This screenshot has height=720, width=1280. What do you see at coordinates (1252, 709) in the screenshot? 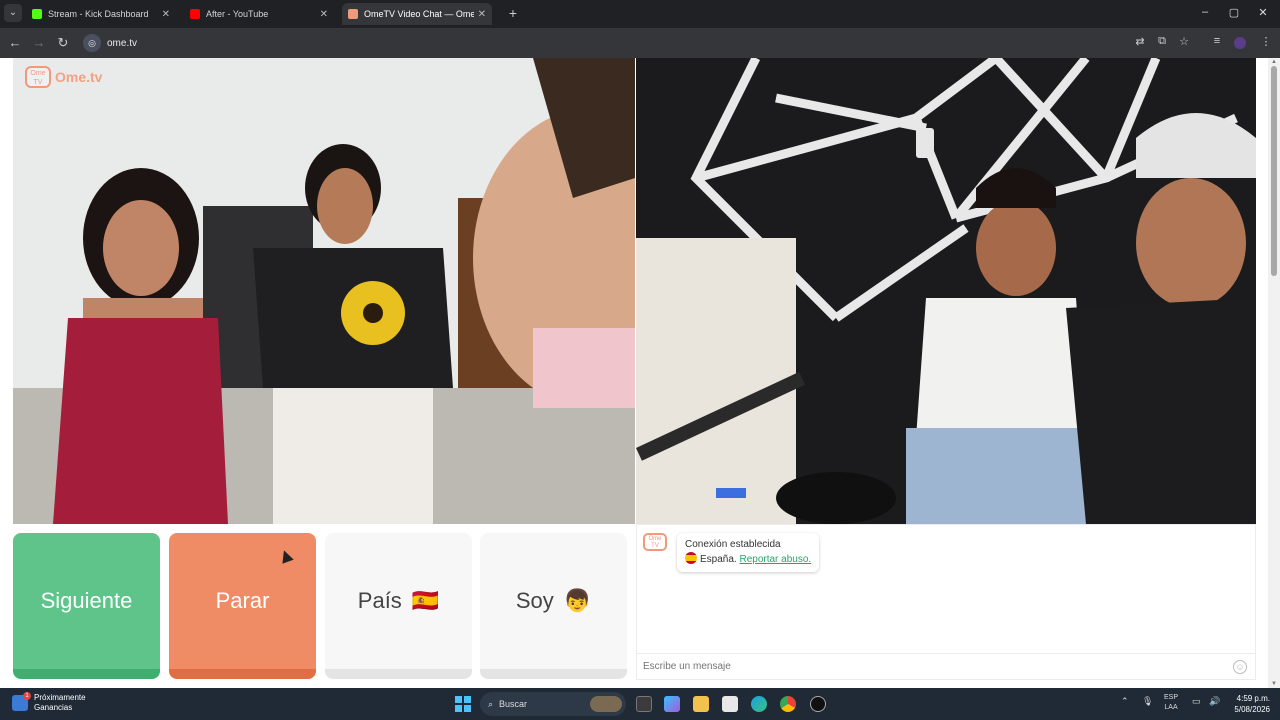
I see `clock-date: 5/08/2026` at bounding box center [1252, 709].